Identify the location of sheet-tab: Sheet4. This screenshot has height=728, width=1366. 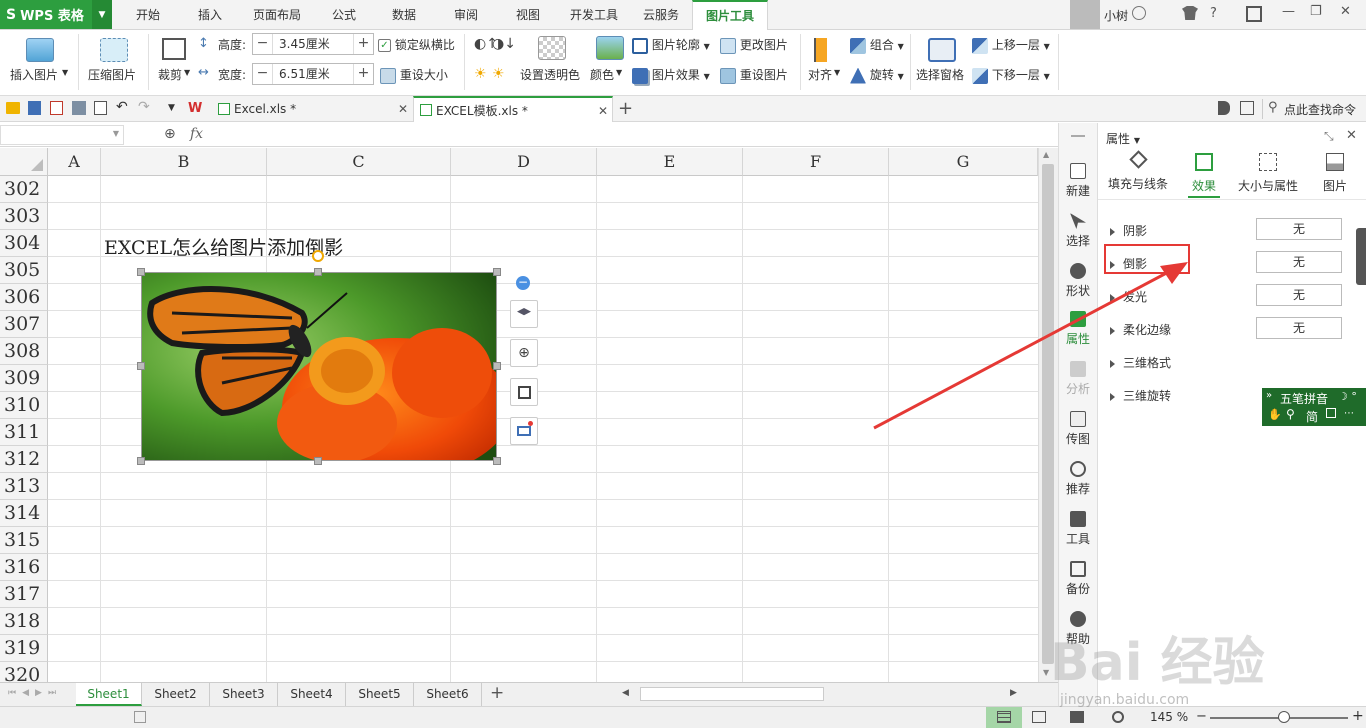
(312, 694).